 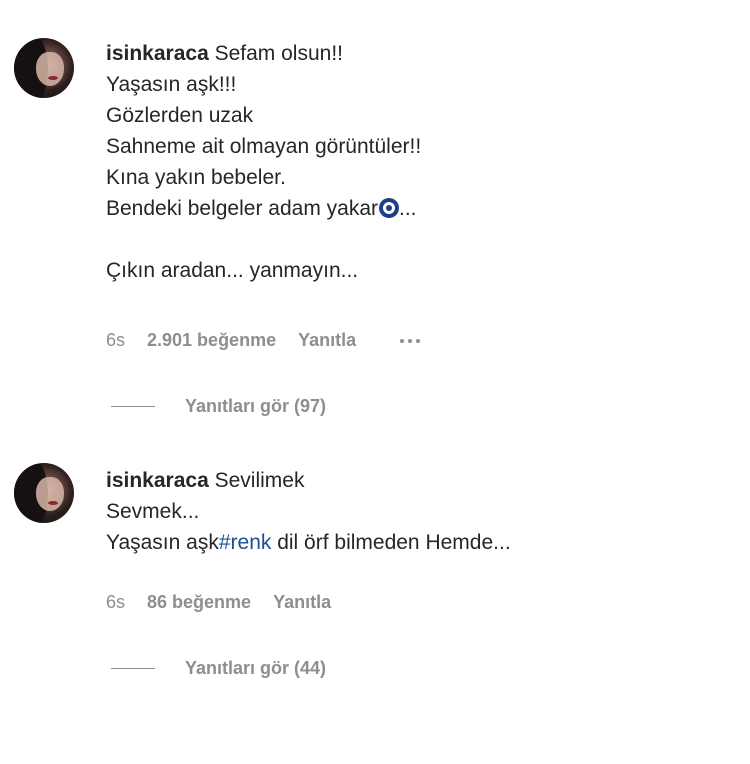 I want to click on comment-line: Bendeki belgeler adam yakar, so click(x=242, y=208).